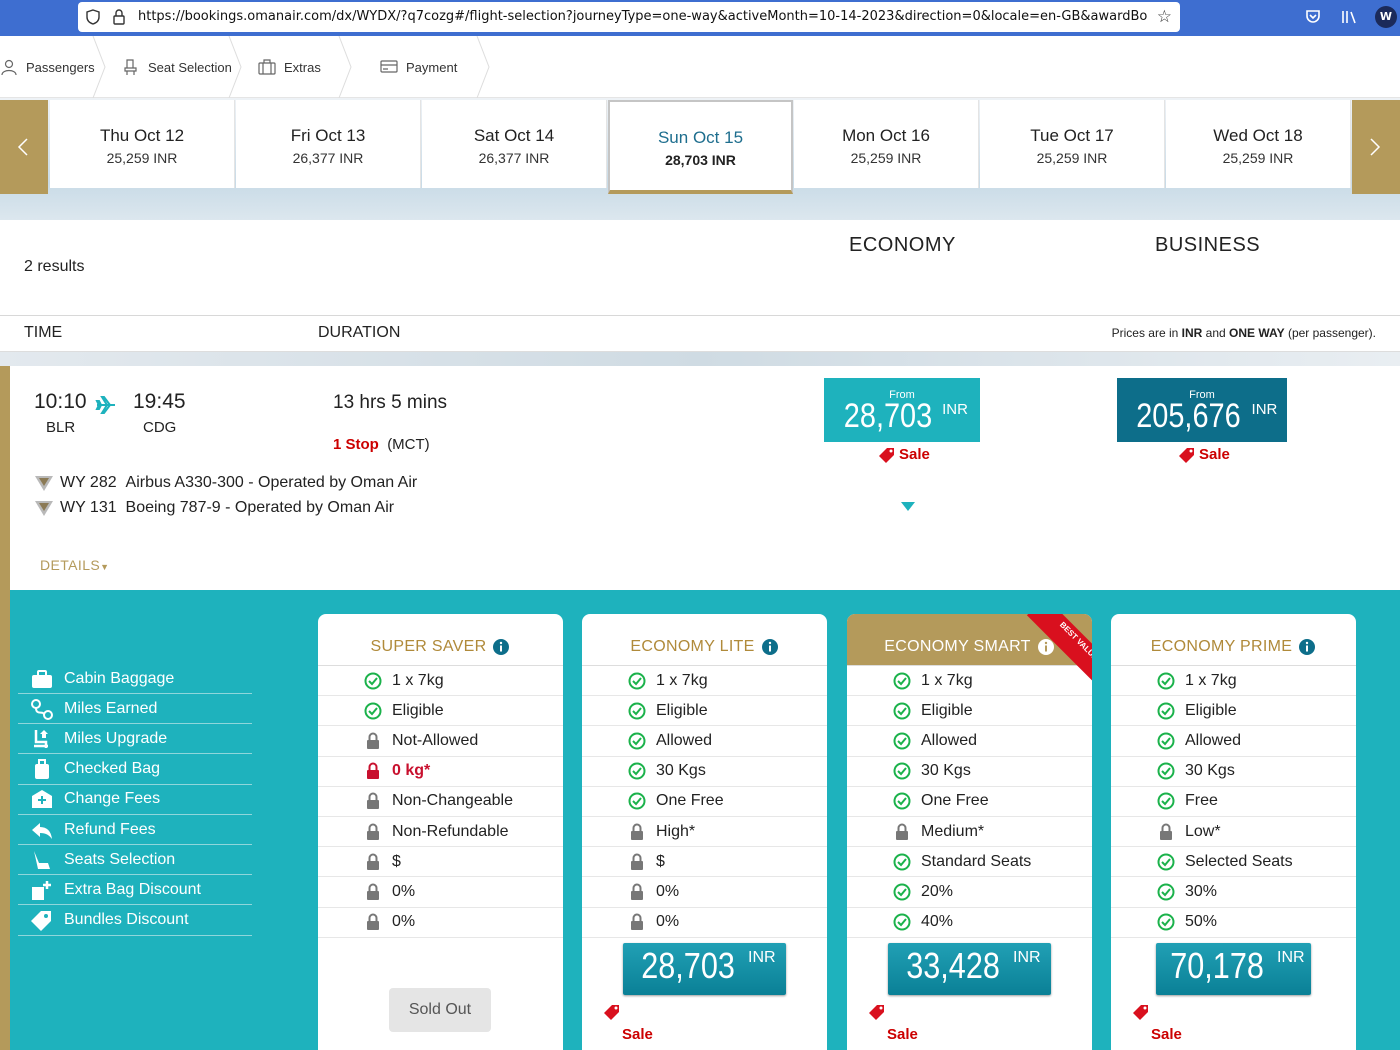 This screenshot has width=1400, height=1050. Describe the element at coordinates (886, 135) in the screenshot. I see `date-label: Mon Oct 16` at that location.